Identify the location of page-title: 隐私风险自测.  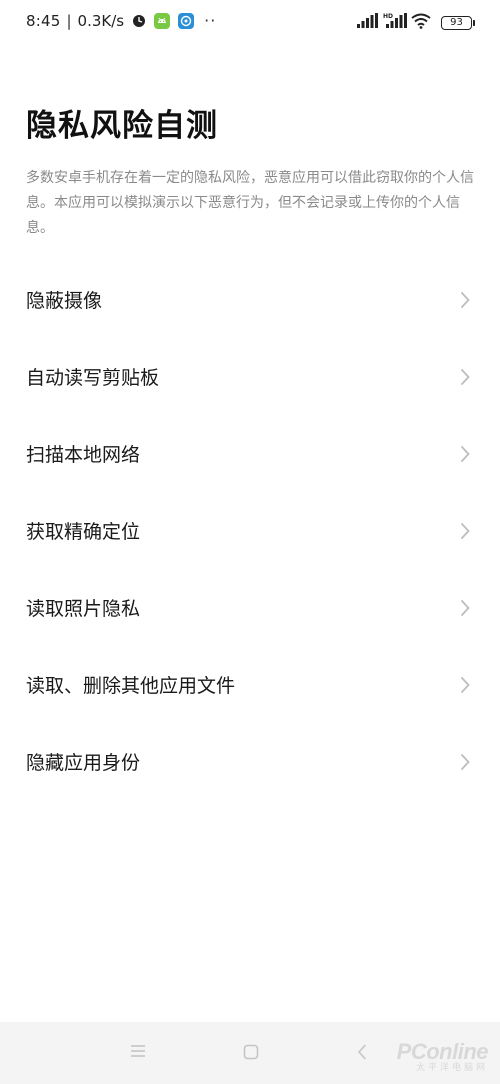
(122, 126).